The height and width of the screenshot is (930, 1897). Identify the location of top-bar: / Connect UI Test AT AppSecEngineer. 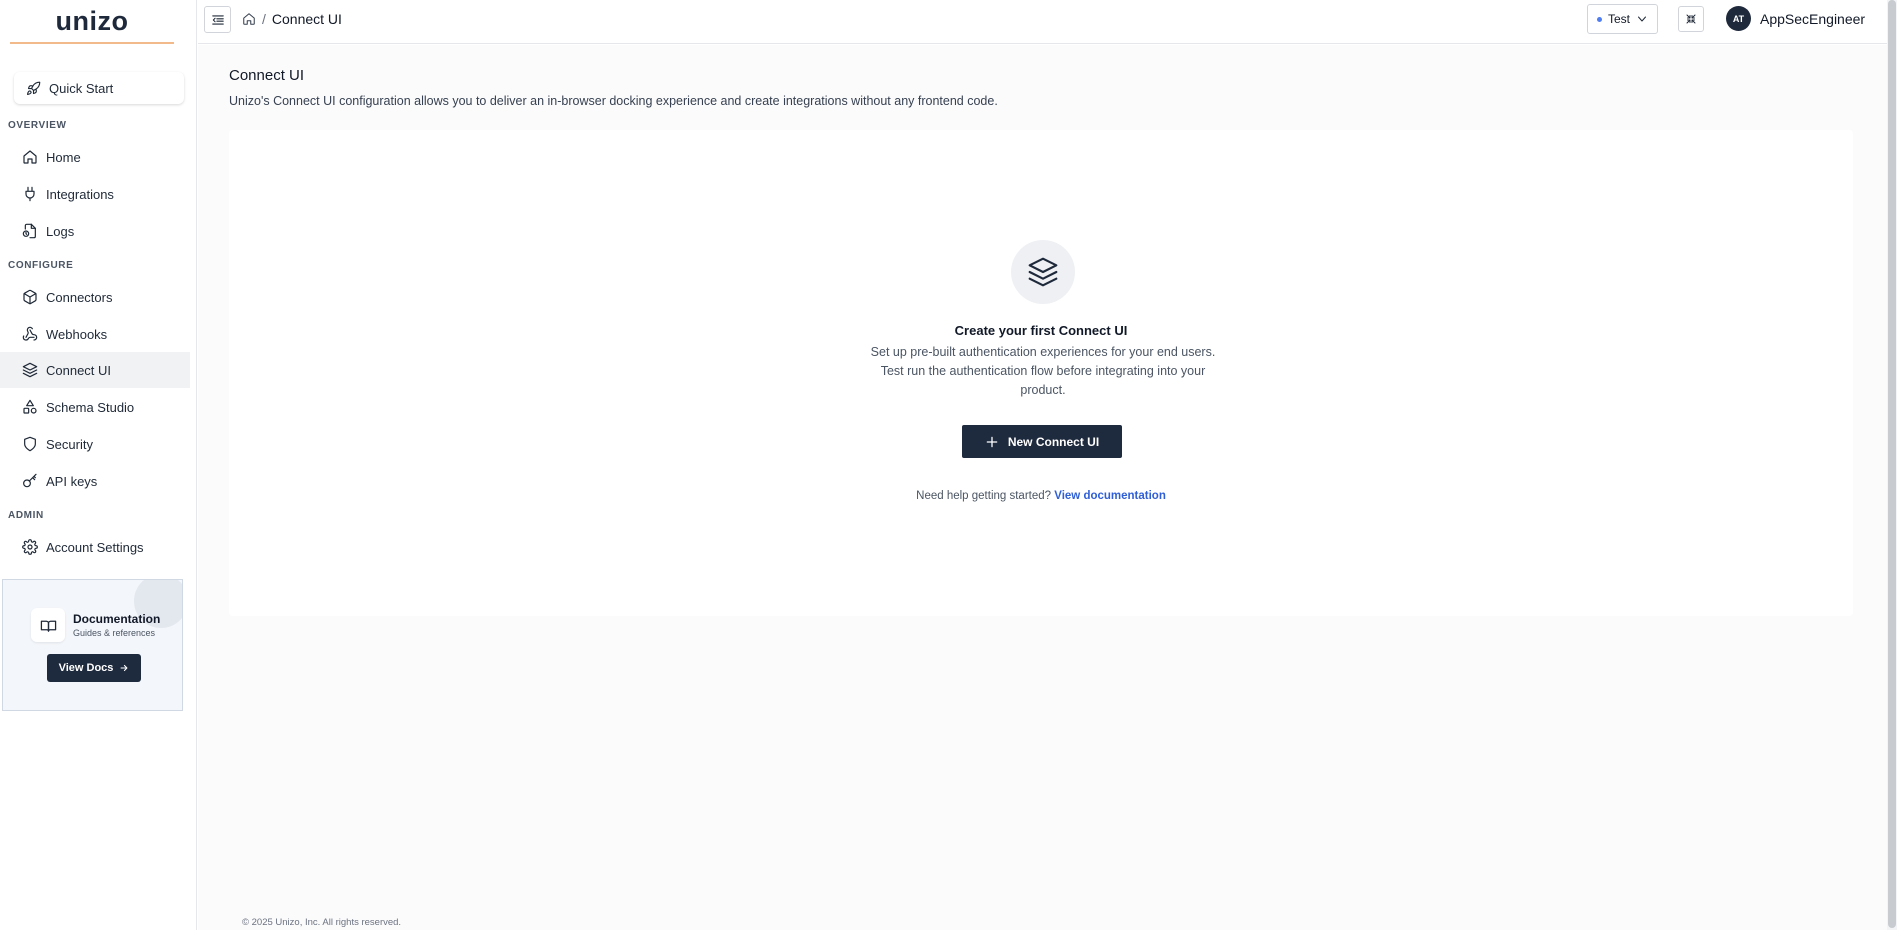
(1042, 22).